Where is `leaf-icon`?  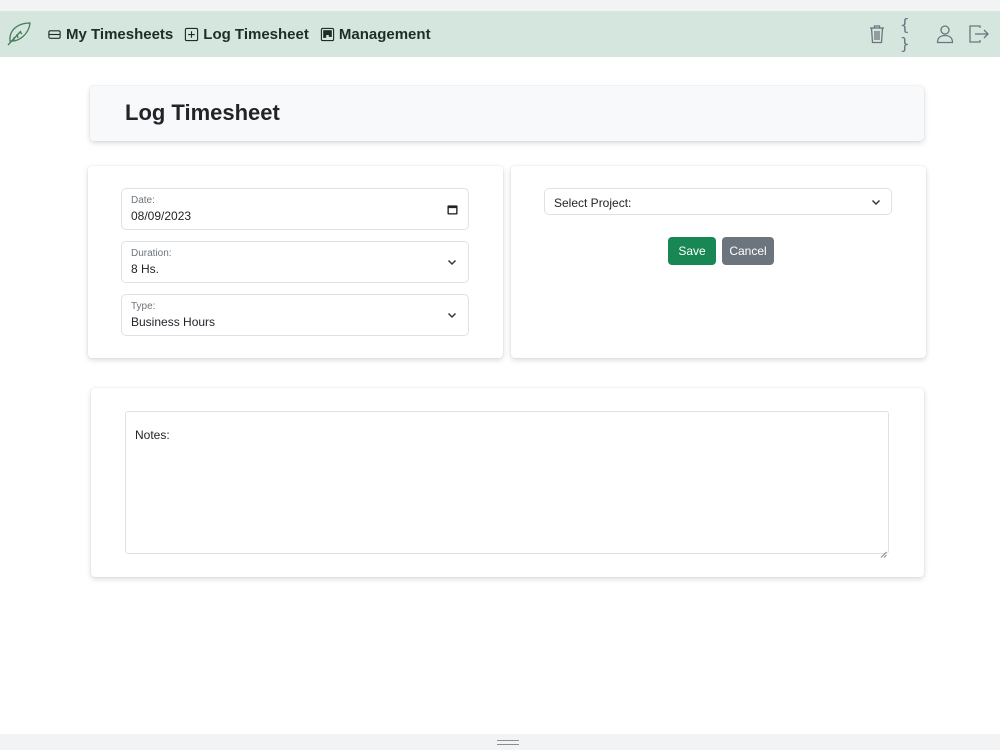
leaf-icon is located at coordinates (19, 34).